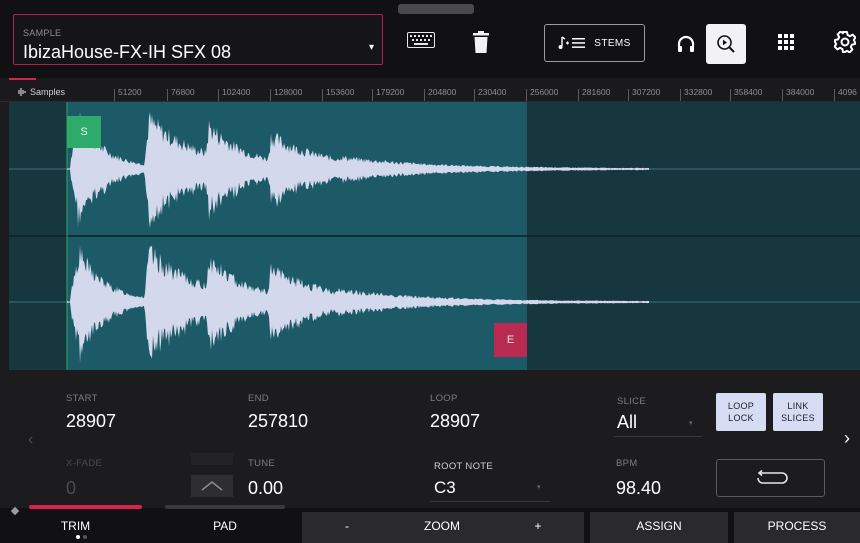 The image size is (860, 543). I want to click on loop-lock-line1: LOOP, so click(741, 406).